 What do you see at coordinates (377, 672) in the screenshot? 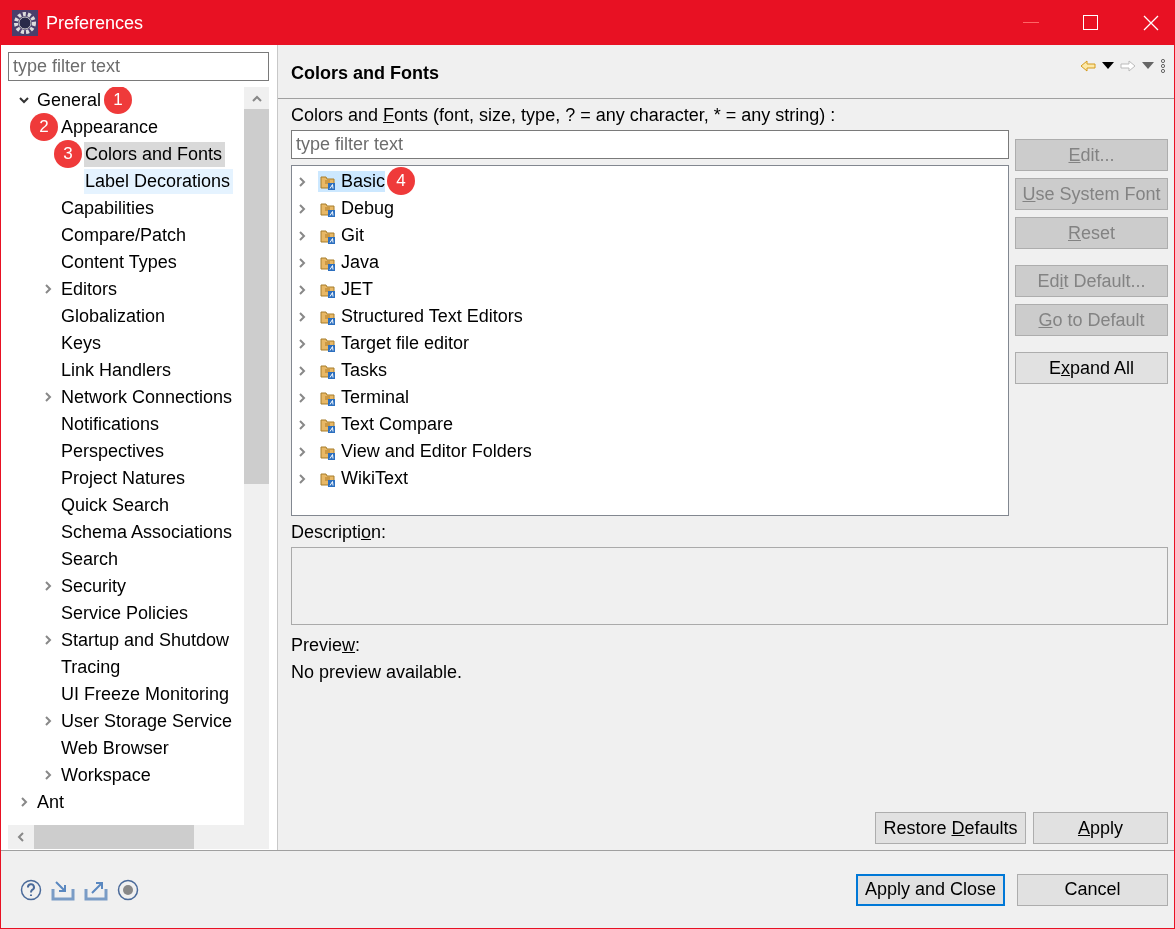
I see `preview-text: No preview available.` at bounding box center [377, 672].